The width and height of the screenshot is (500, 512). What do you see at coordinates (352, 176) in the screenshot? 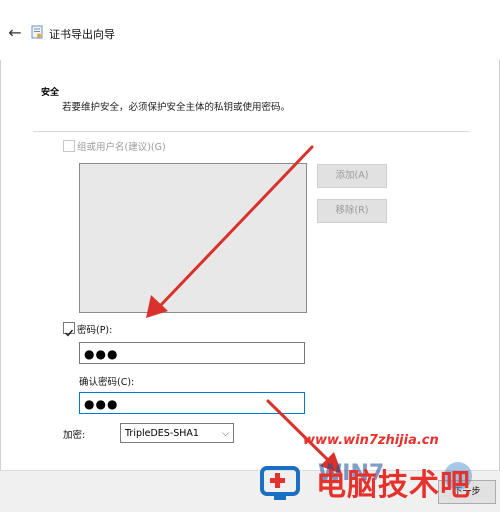
I see `add-button: 添加(A)` at bounding box center [352, 176].